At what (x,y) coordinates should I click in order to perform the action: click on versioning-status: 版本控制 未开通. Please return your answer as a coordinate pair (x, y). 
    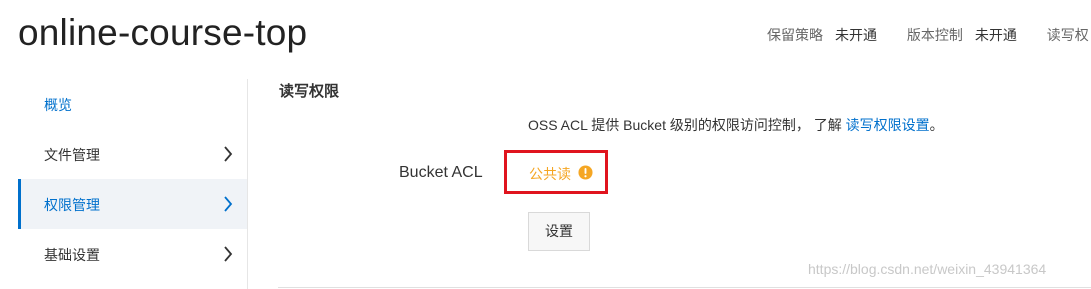
    Looking at the image, I should click on (962, 35).